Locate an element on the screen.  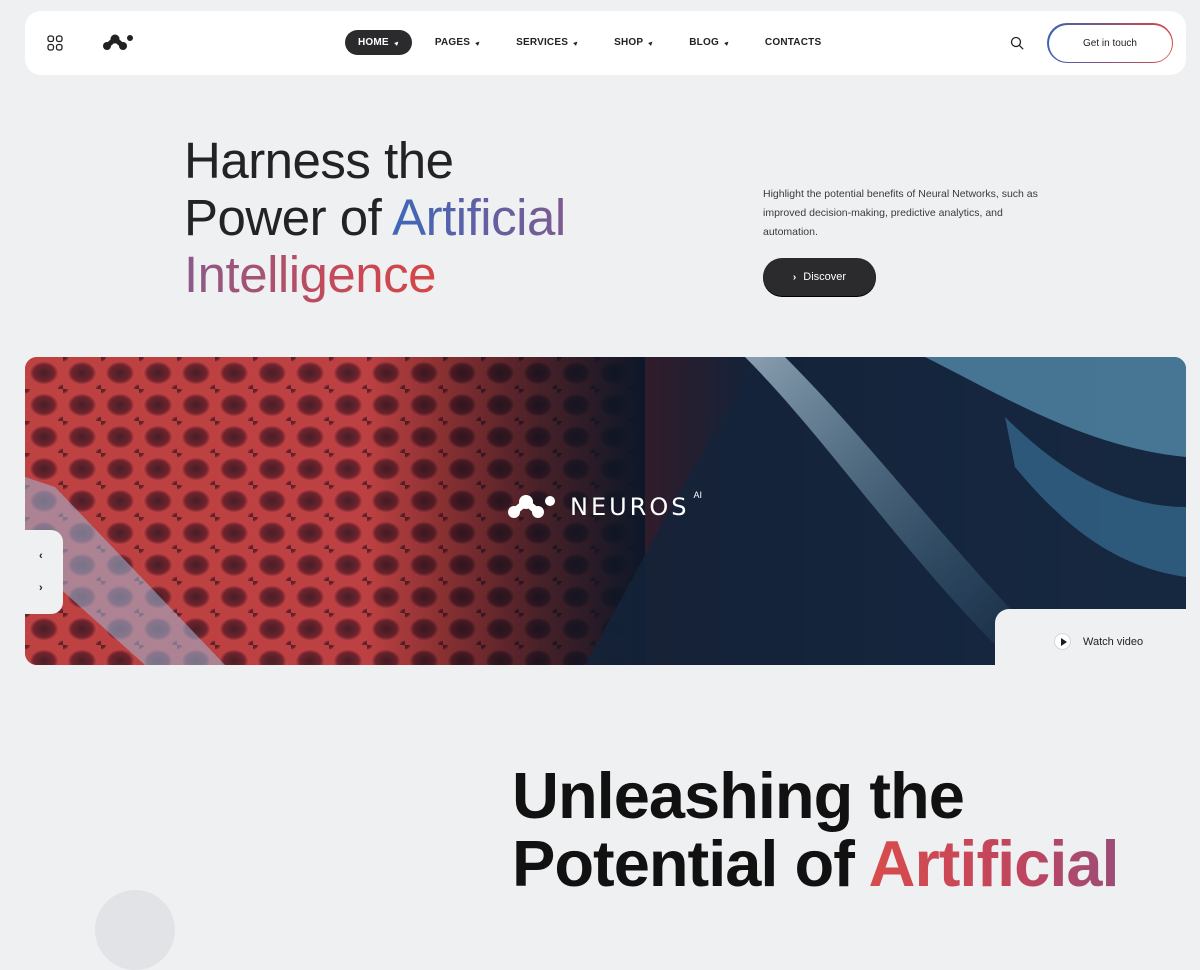
nav-item-label: HOME is located at coordinates (373, 42).